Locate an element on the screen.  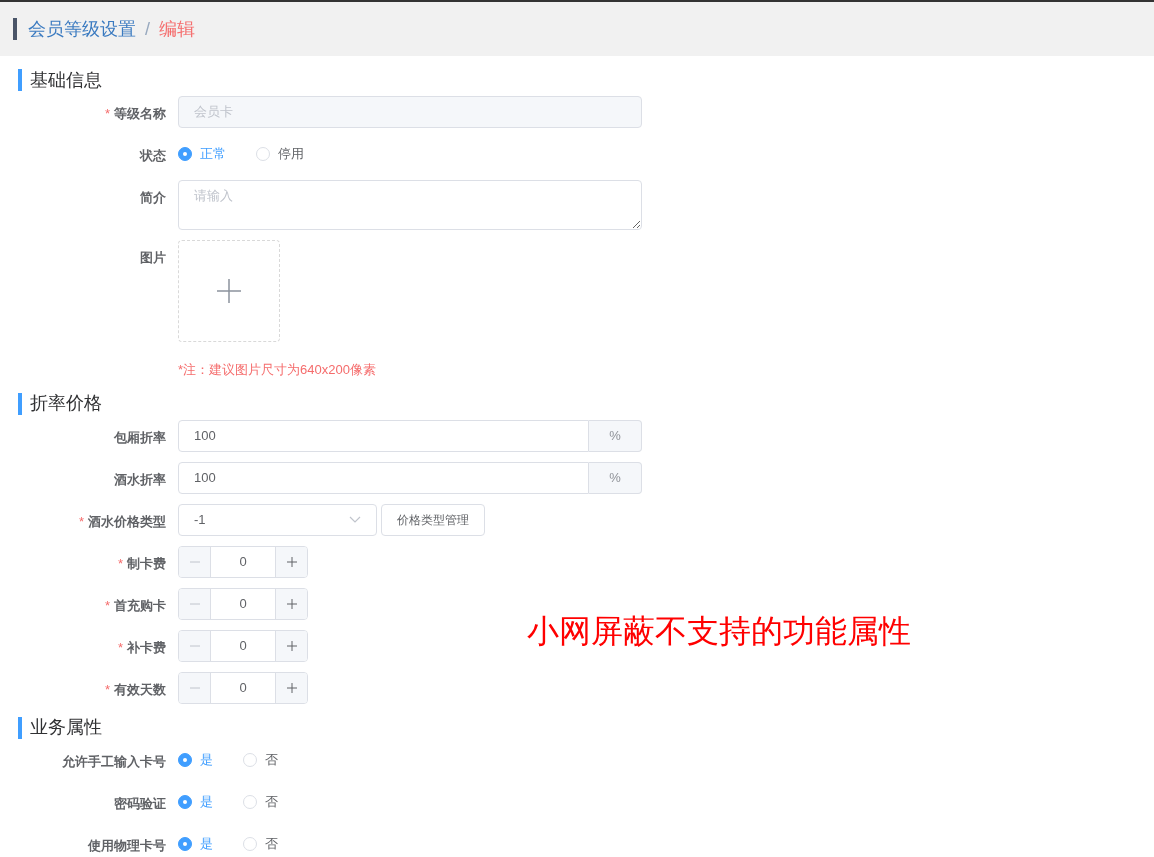
field-label: 状态 is located at coordinates (153, 156).